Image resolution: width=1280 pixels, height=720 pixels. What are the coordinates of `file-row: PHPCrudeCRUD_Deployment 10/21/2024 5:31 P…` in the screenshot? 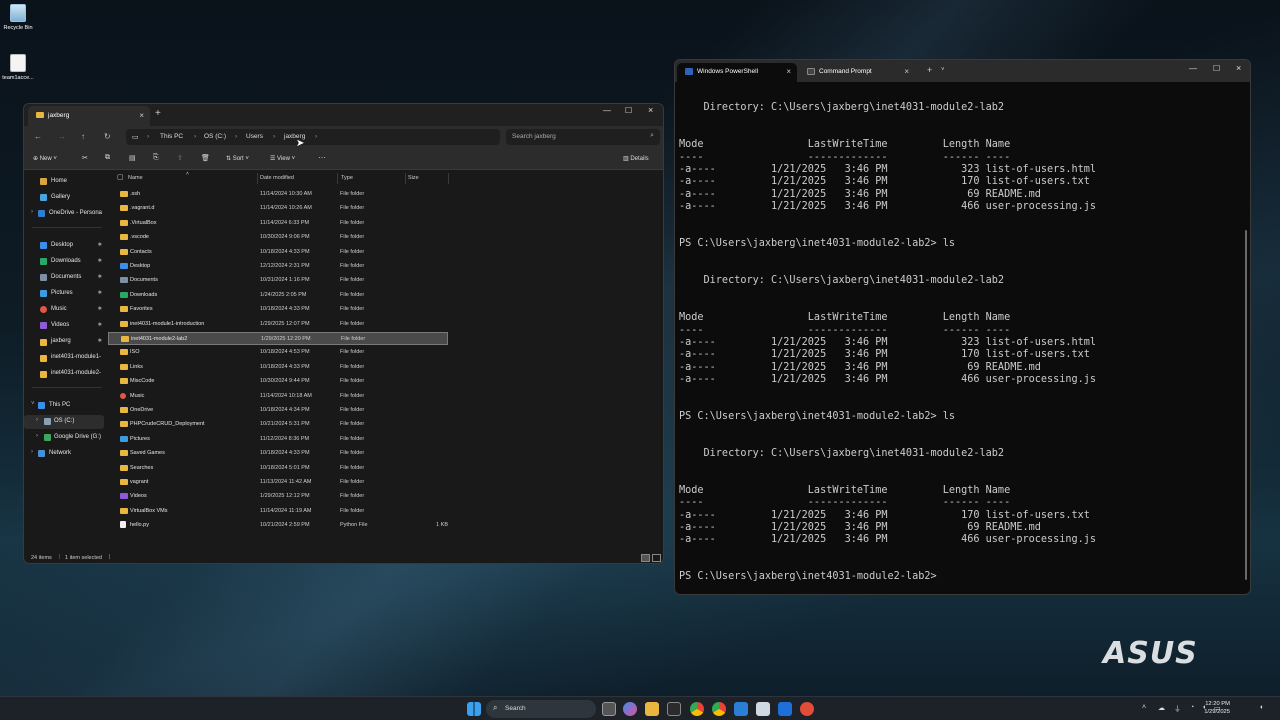 It's located at (278, 424).